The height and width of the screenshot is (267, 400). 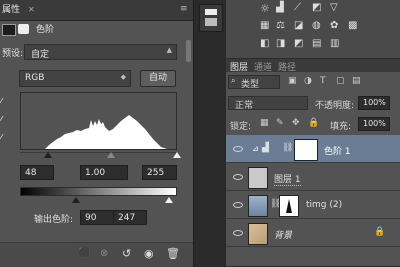 What do you see at coordinates (263, 66) in the screenshot?
I see `tab-channels: 通道` at bounding box center [263, 66].